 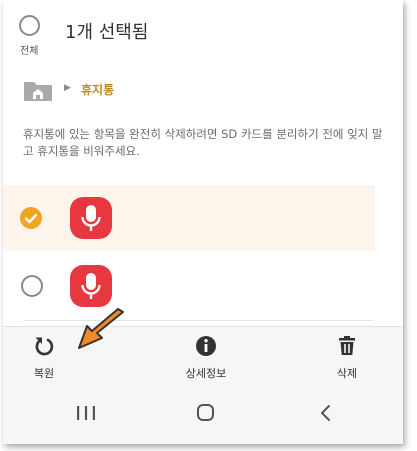 I want to click on home-folder-icon, so click(x=38, y=91).